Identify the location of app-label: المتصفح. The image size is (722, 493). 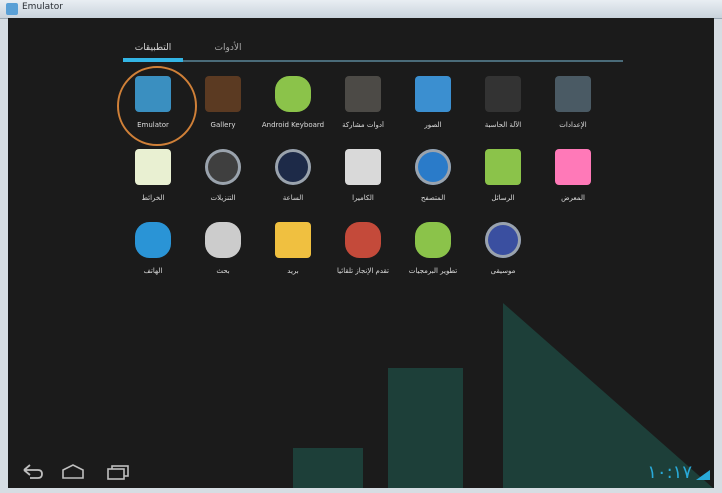
(433, 198).